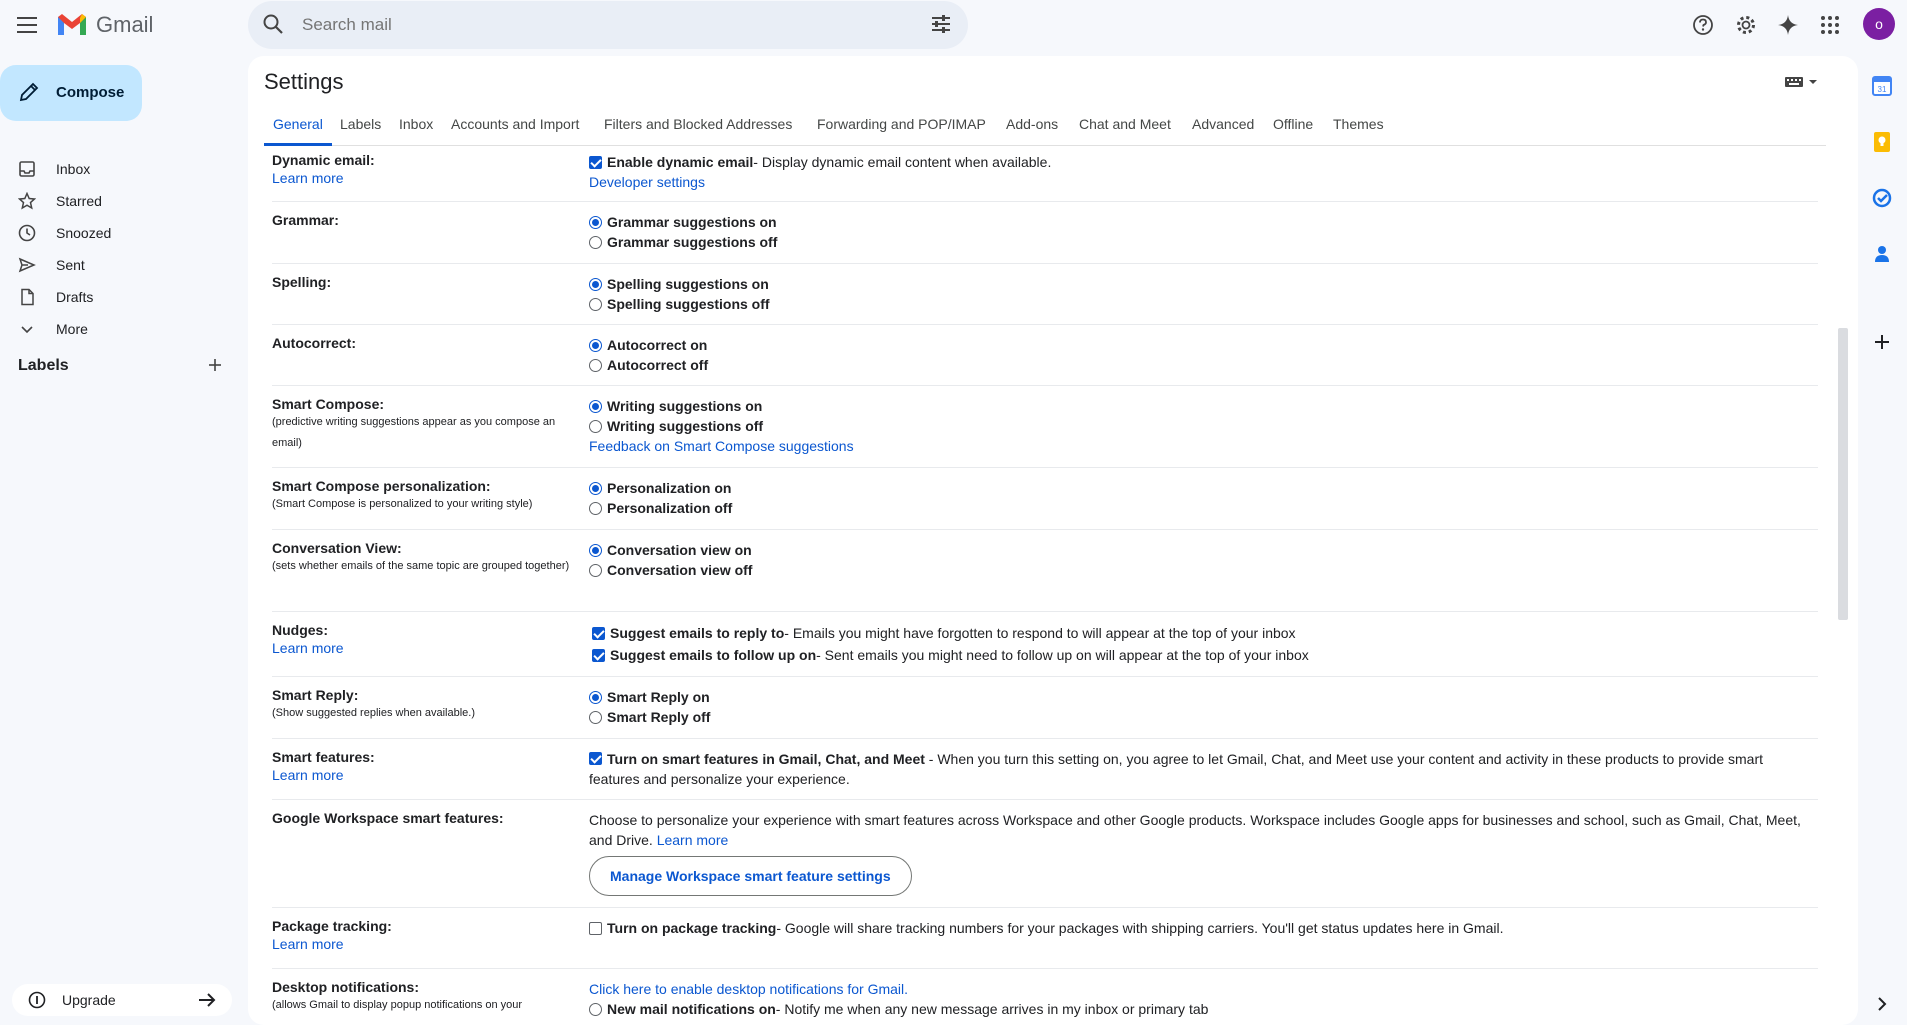 This screenshot has width=1907, height=1025. I want to click on option-label: Personalization off, so click(670, 508).